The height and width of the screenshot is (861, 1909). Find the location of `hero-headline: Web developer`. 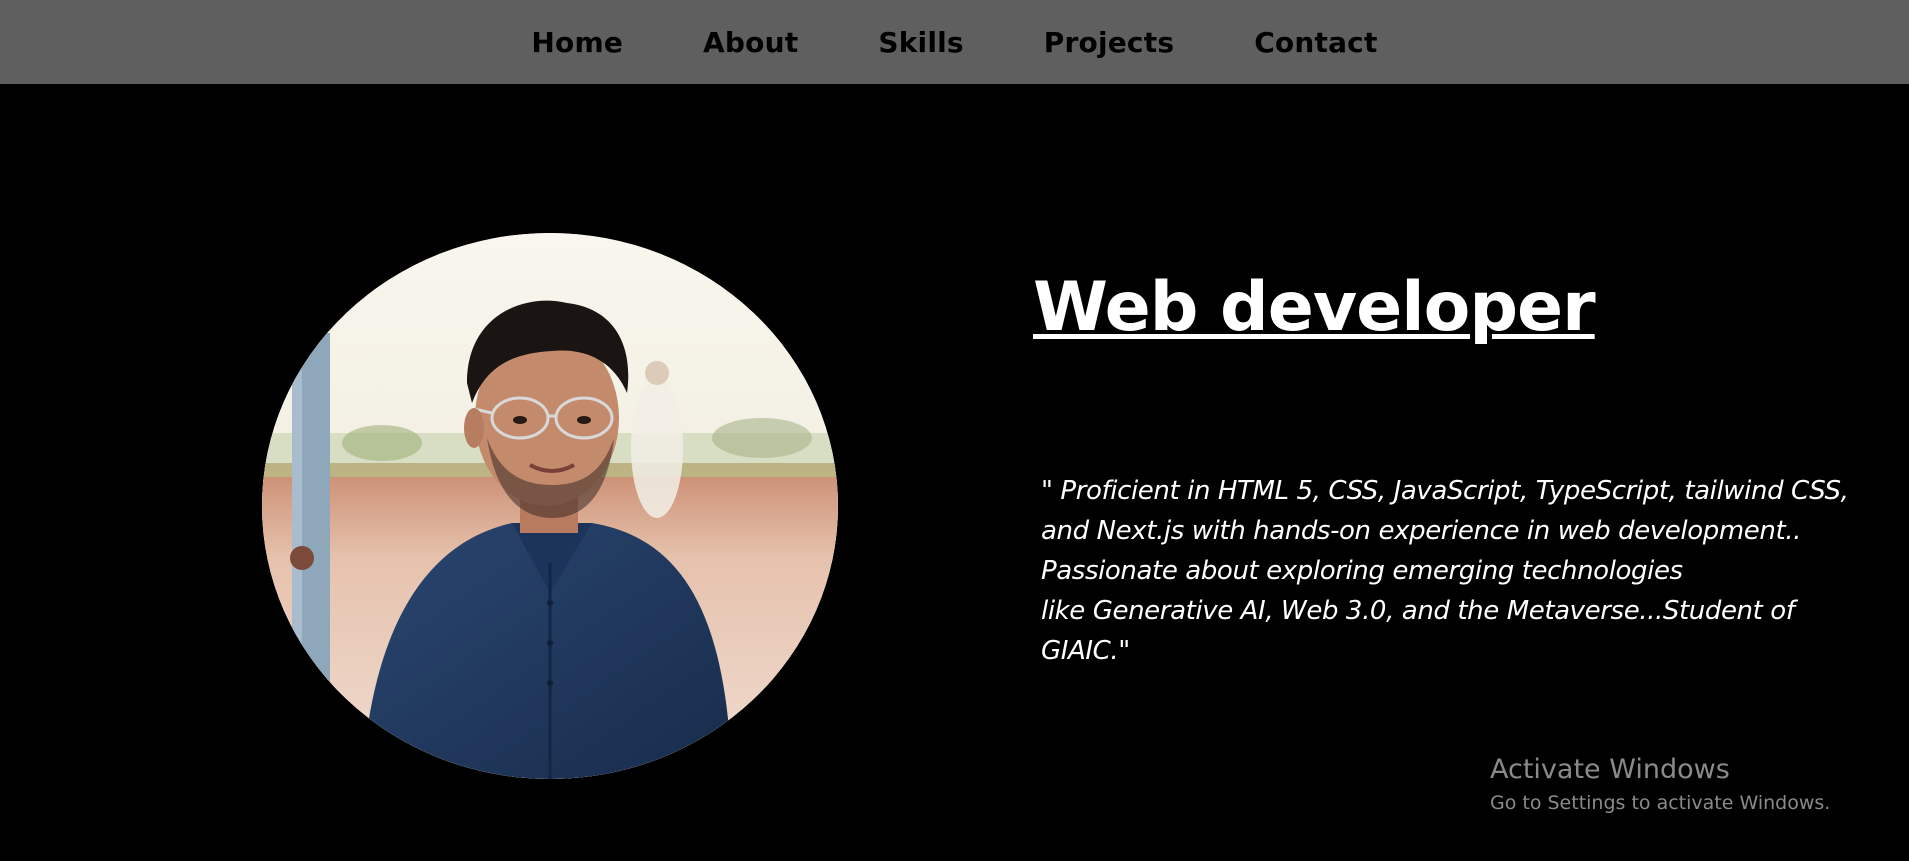

hero-headline: Web developer is located at coordinates (1314, 307).